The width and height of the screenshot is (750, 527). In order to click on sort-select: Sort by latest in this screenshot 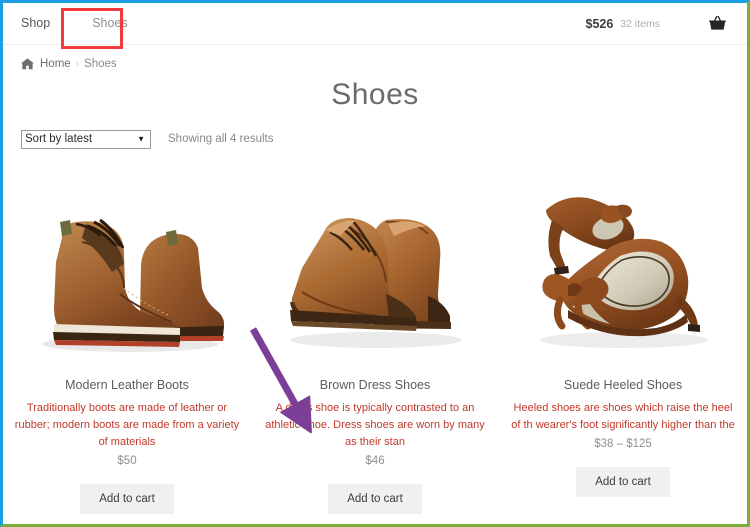, I will do `click(86, 139)`.